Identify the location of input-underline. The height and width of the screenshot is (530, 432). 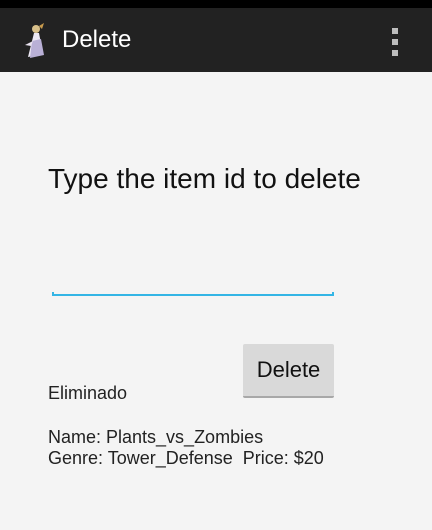
(193, 294).